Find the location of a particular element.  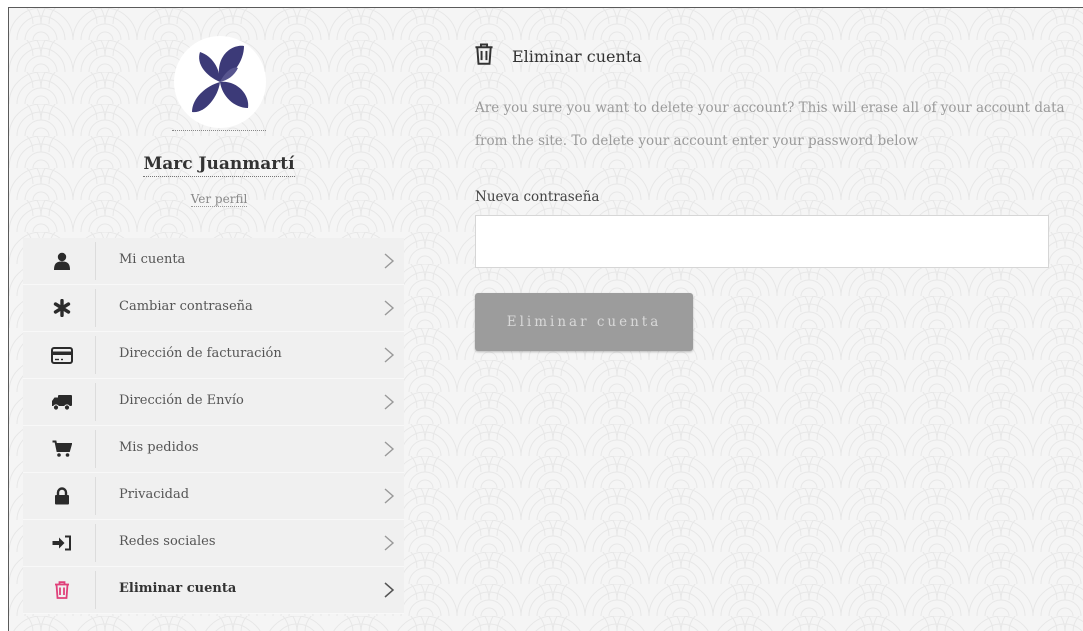

avatar is located at coordinates (220, 82).